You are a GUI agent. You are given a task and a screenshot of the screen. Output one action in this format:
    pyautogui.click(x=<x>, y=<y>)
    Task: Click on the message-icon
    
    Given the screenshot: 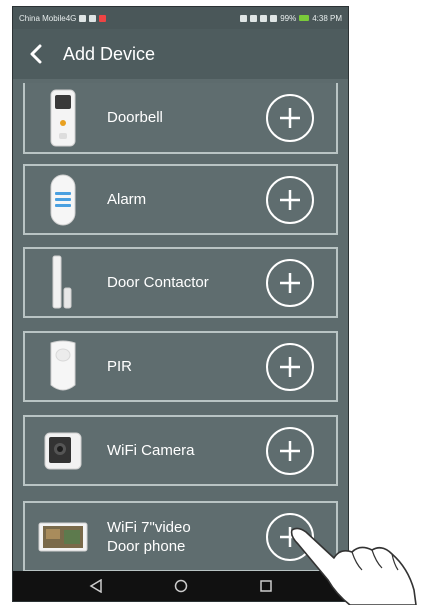 What is the action you would take?
    pyautogui.click(x=93, y=18)
    